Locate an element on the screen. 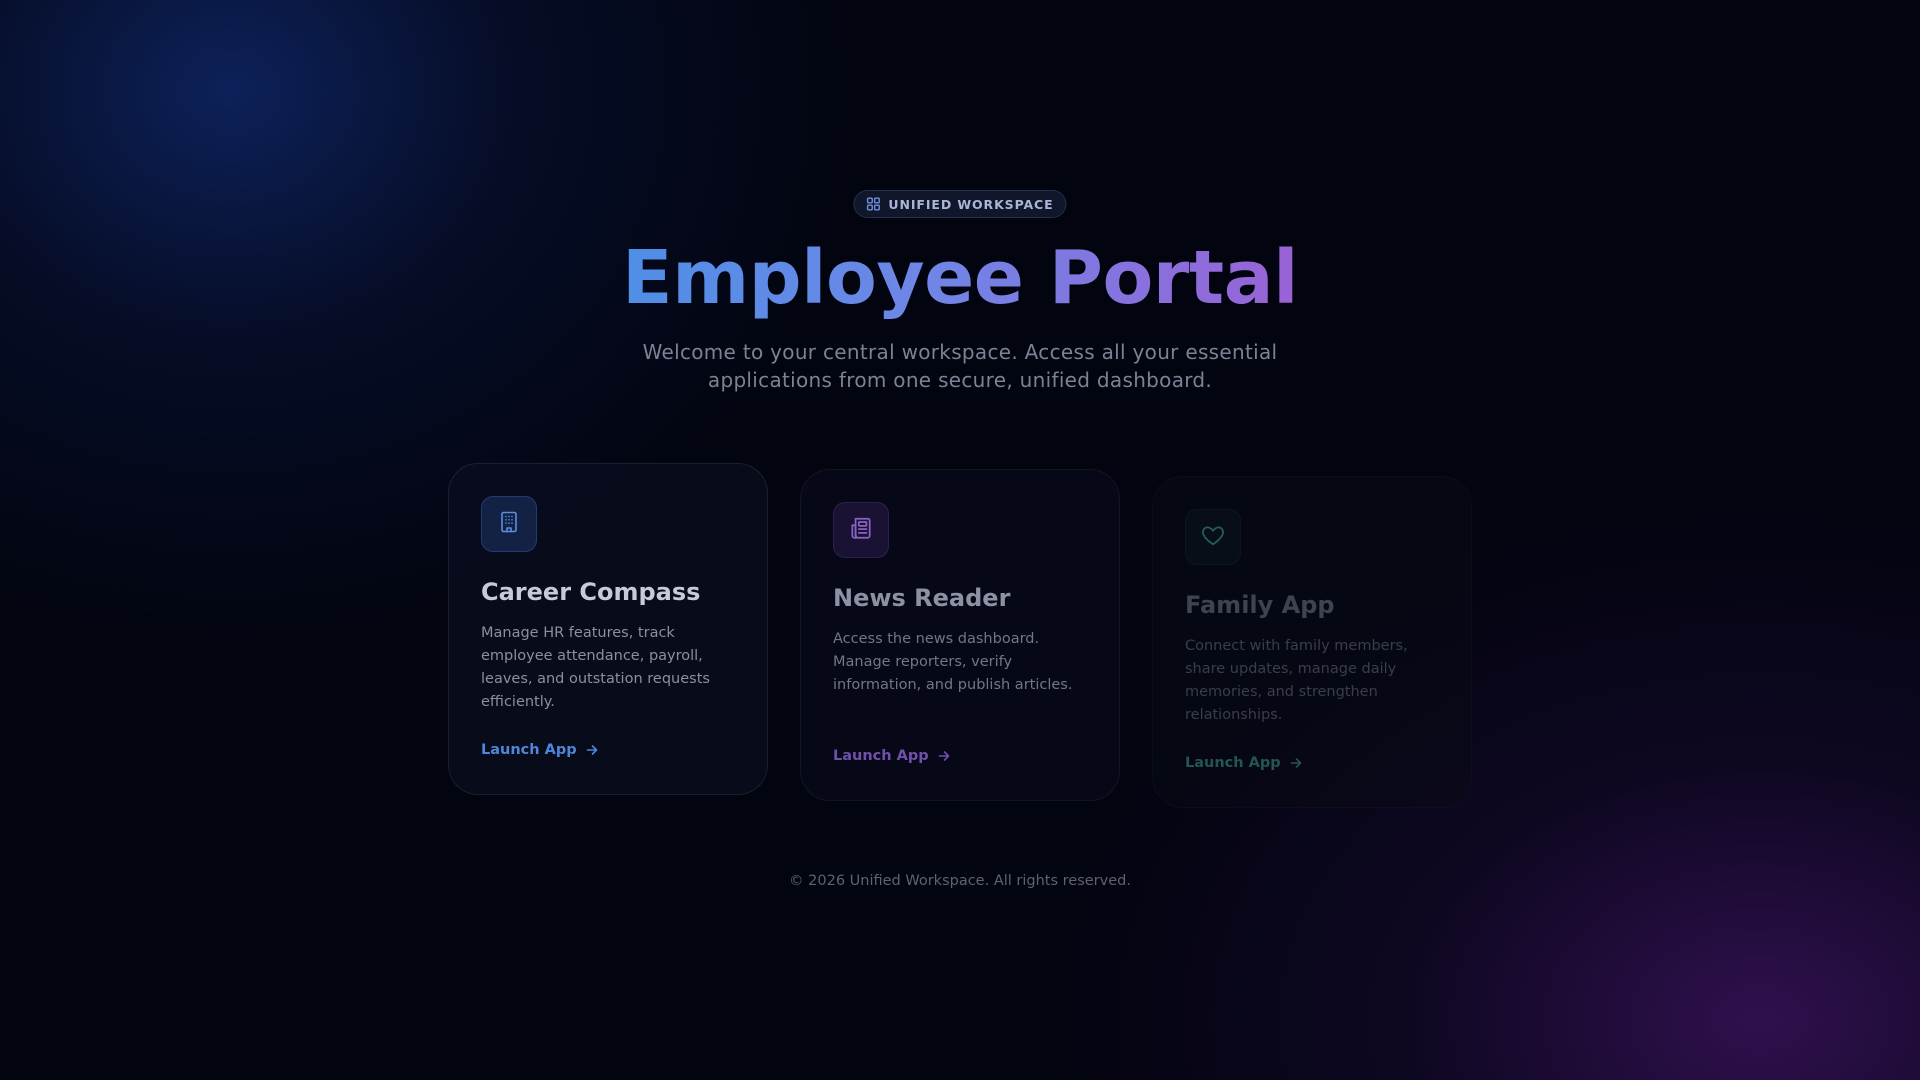  grid-icon is located at coordinates (873, 204).